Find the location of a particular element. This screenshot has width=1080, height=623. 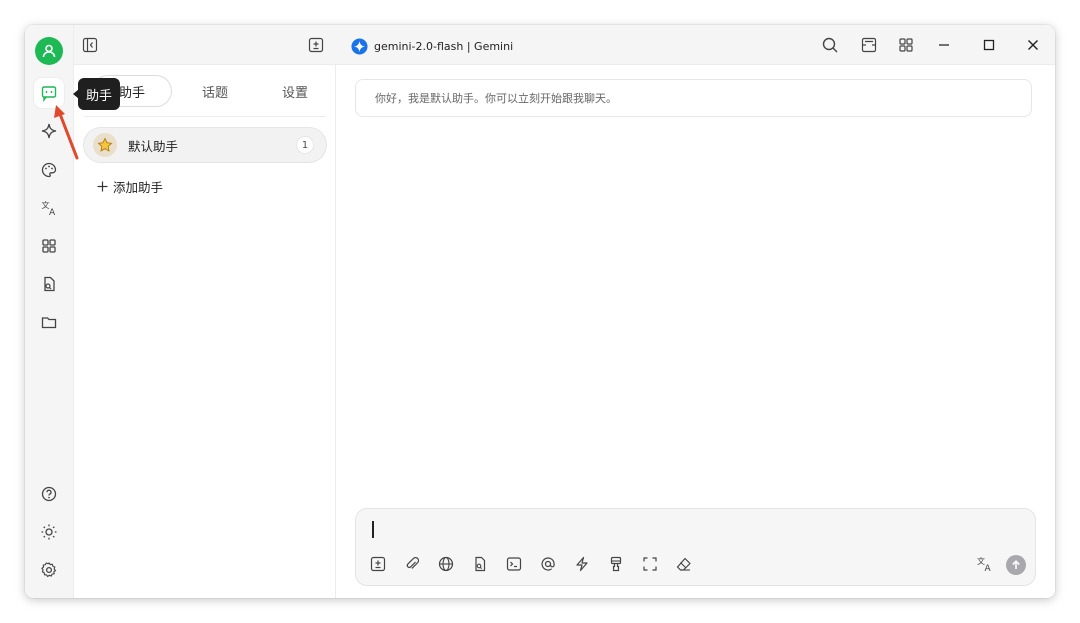

attachment-button is located at coordinates (412, 564).